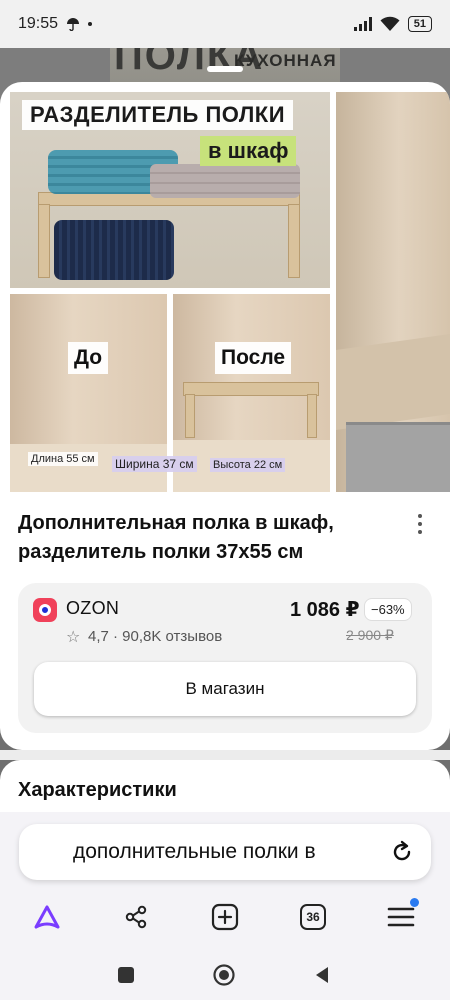 This screenshot has height=1000, width=450. Describe the element at coordinates (73, 24) in the screenshot. I see `umbrella-icon` at that location.